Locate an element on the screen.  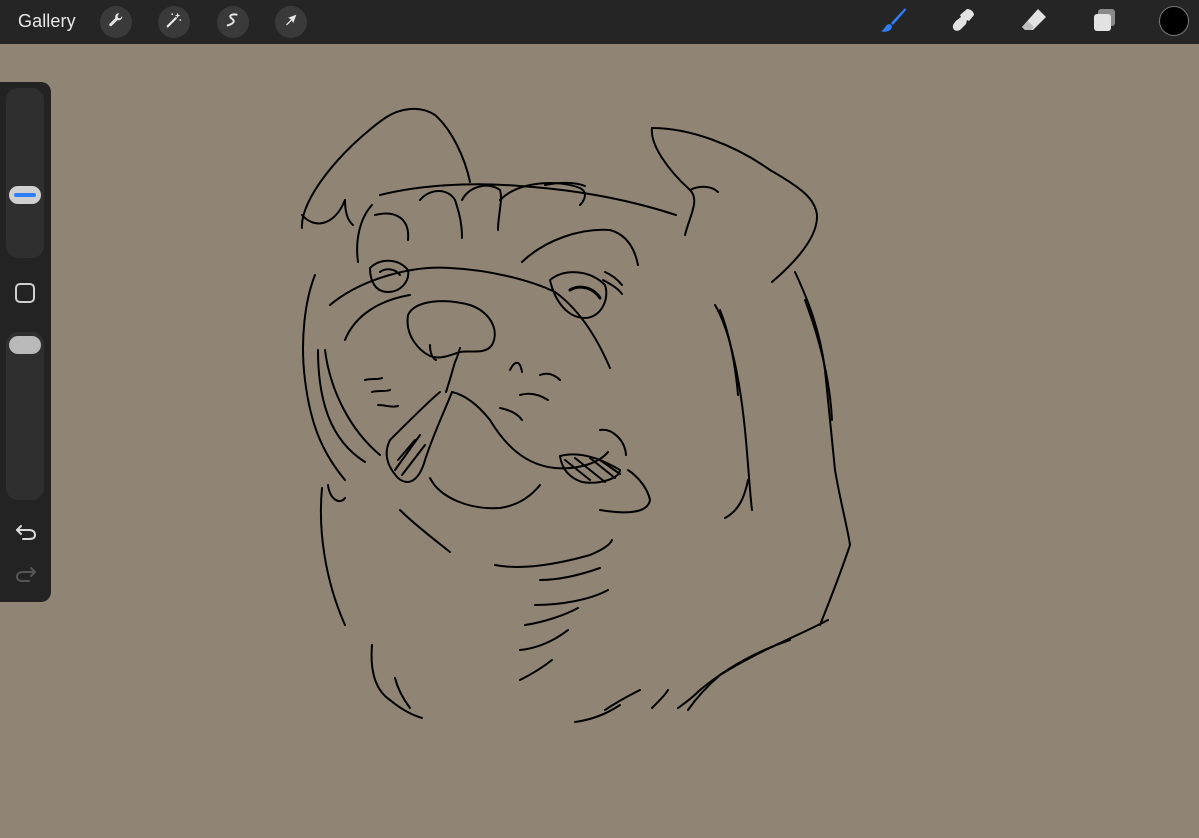
gallery-button: Gallery is located at coordinates (47, 21).